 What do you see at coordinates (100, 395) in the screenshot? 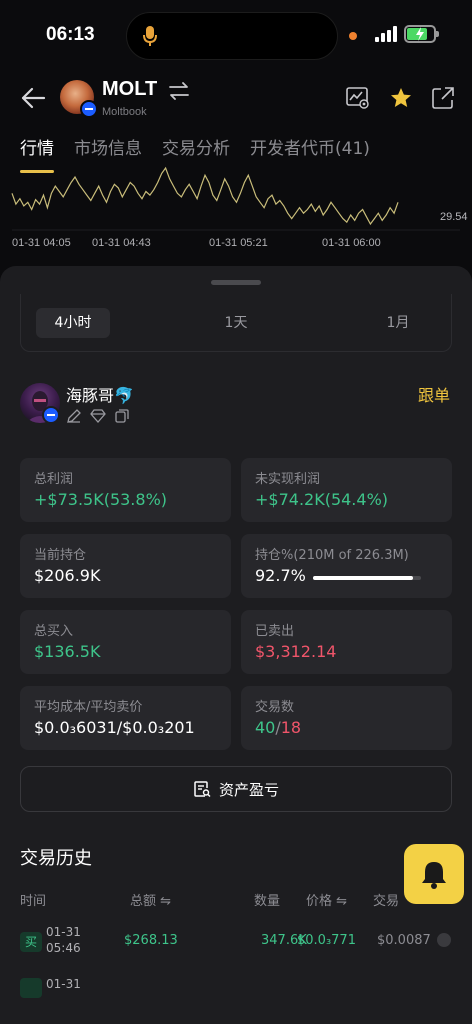
I see `trader-name: 海豚哥🐬` at bounding box center [100, 395].